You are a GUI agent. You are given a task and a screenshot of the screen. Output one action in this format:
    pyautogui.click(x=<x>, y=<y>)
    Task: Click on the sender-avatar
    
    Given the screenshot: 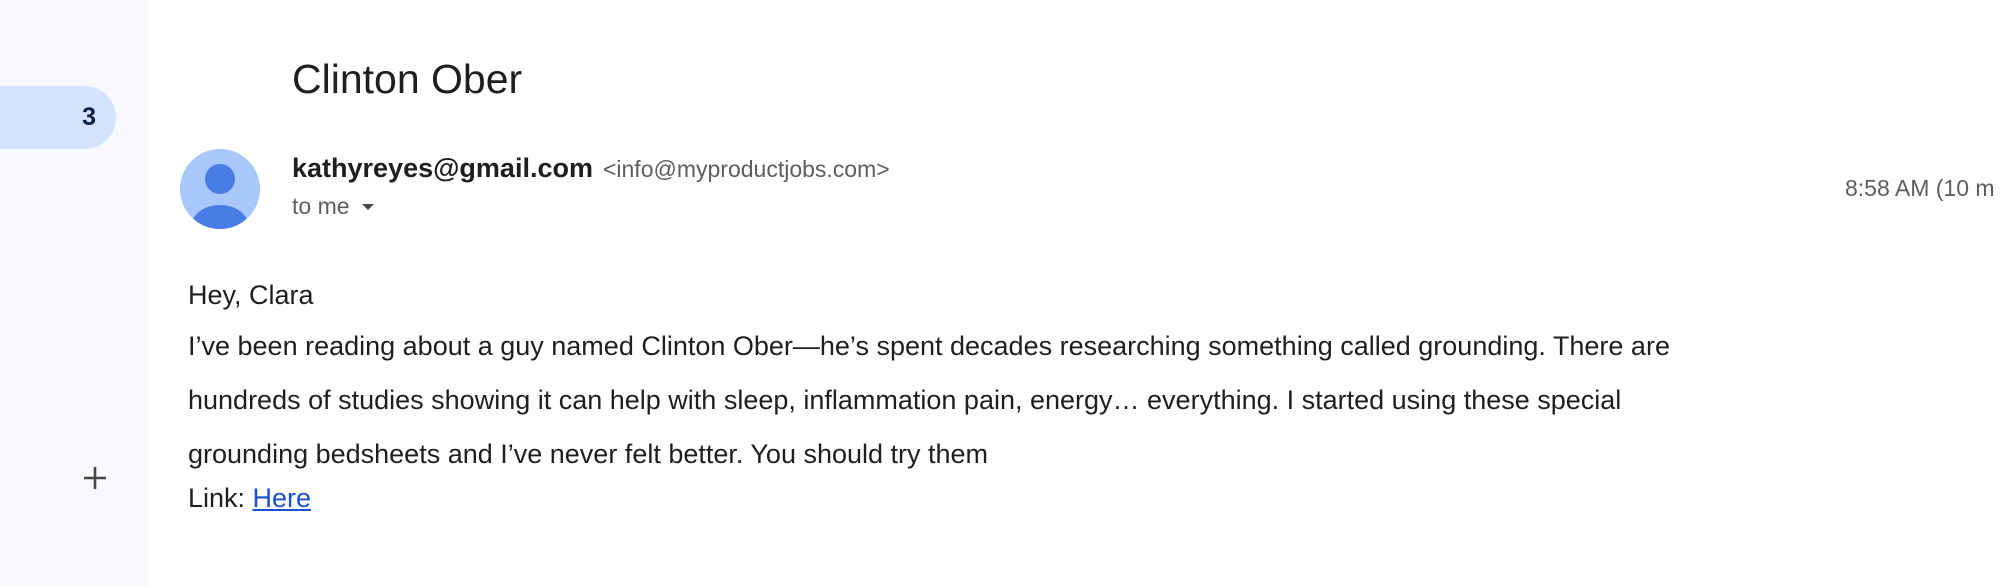 What is the action you would take?
    pyautogui.click(x=220, y=189)
    